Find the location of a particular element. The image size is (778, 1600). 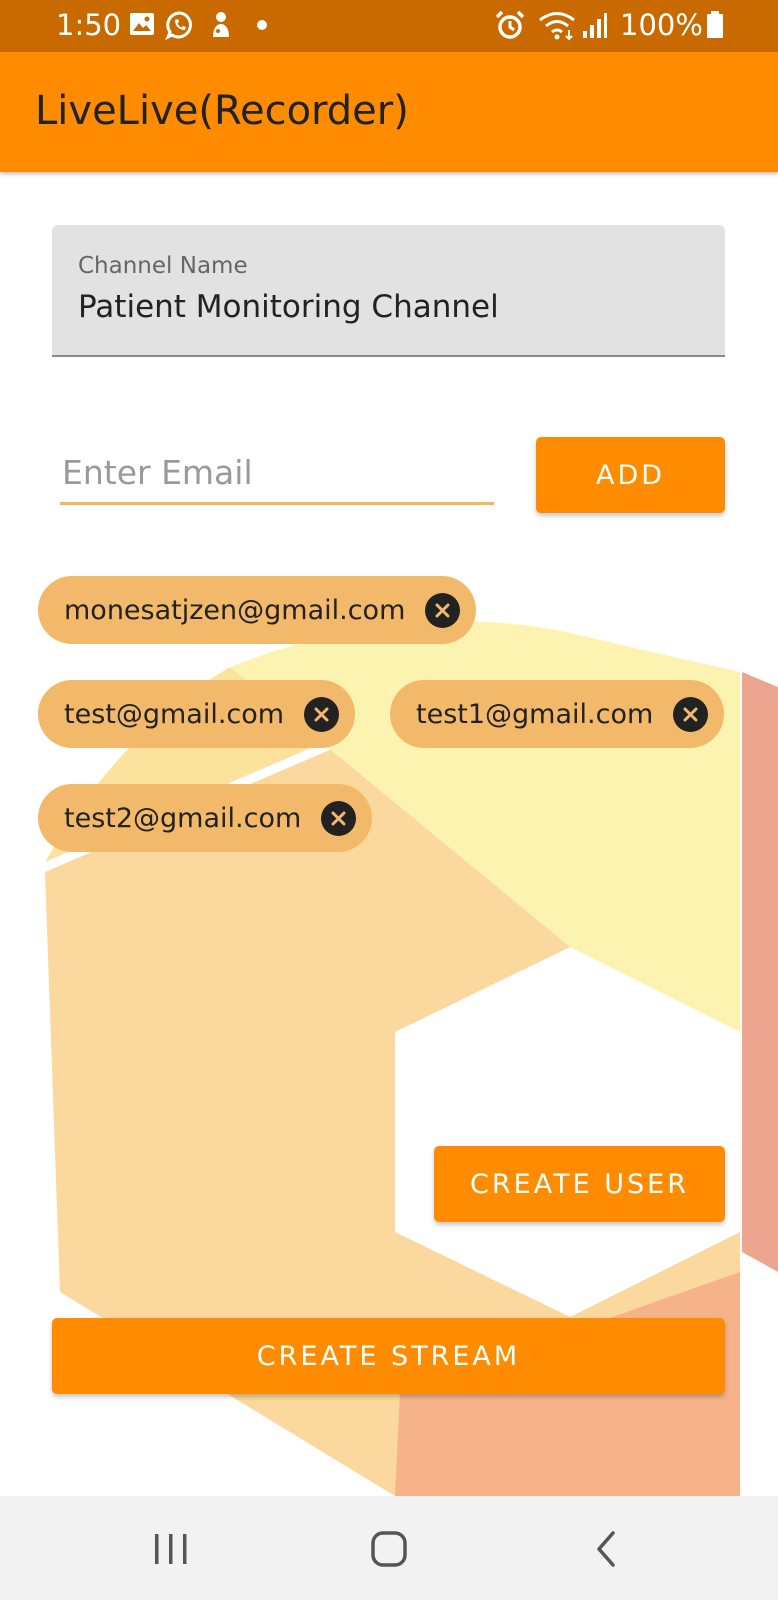

wifi-icon is located at coordinates (557, 26).